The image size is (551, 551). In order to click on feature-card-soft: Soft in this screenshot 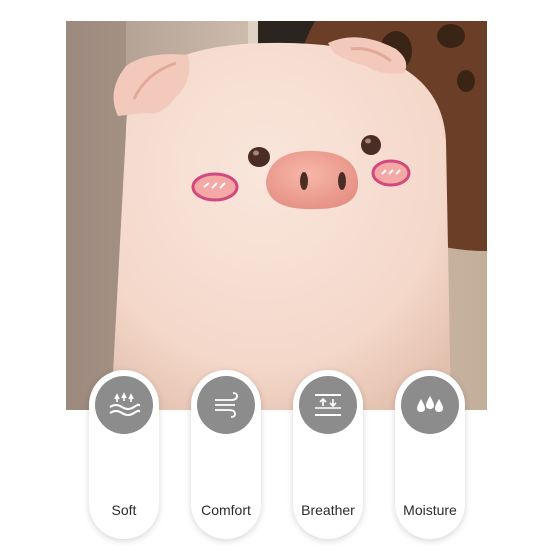, I will do `click(124, 454)`.